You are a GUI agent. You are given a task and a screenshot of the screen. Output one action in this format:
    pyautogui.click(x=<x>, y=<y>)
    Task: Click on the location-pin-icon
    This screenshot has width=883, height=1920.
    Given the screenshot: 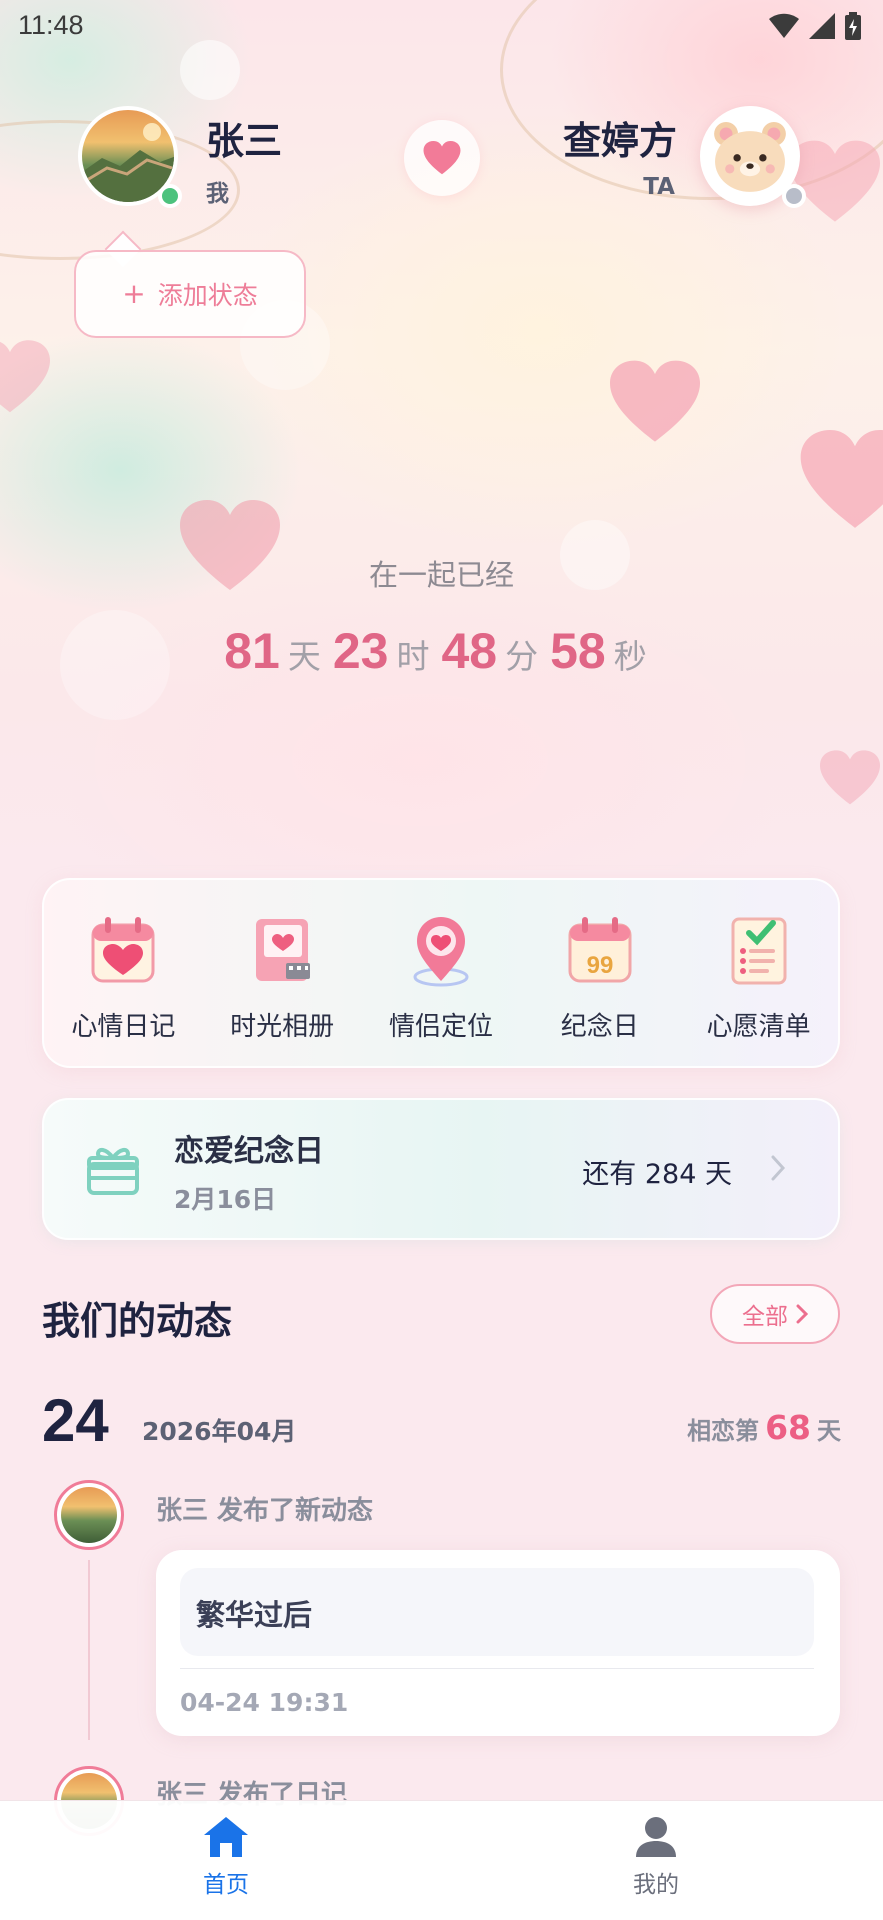 What is the action you would take?
    pyautogui.click(x=441, y=951)
    